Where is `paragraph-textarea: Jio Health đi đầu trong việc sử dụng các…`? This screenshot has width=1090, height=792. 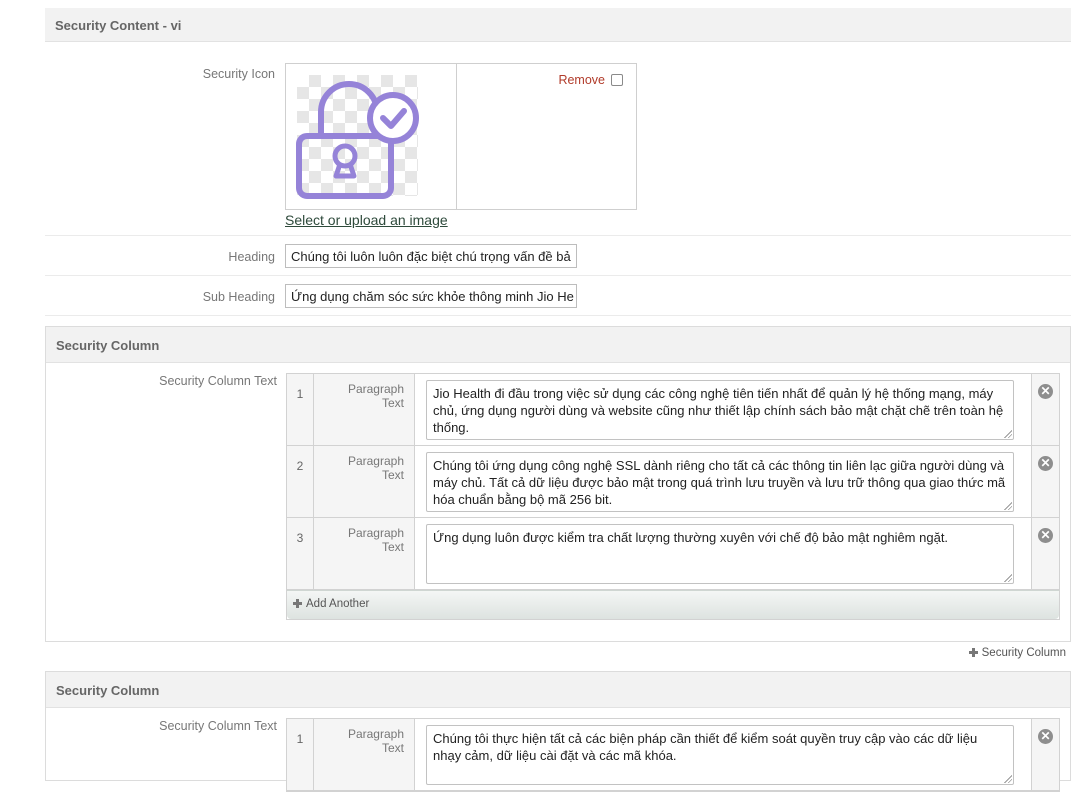 paragraph-textarea: Jio Health đi đầu trong việc sử dụng các… is located at coordinates (720, 410).